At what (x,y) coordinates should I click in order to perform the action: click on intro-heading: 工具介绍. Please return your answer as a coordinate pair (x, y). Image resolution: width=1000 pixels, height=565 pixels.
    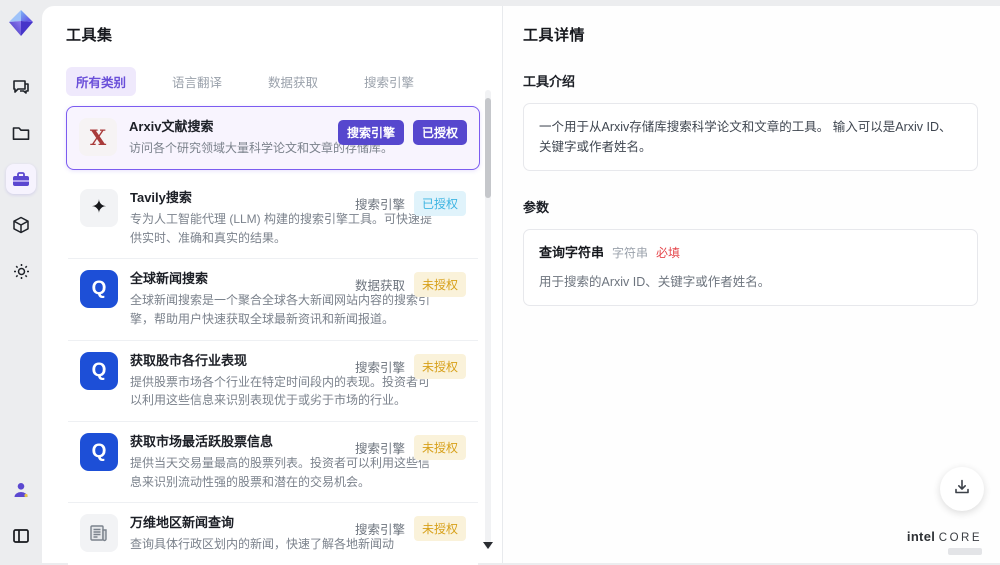
    Looking at the image, I should click on (750, 80).